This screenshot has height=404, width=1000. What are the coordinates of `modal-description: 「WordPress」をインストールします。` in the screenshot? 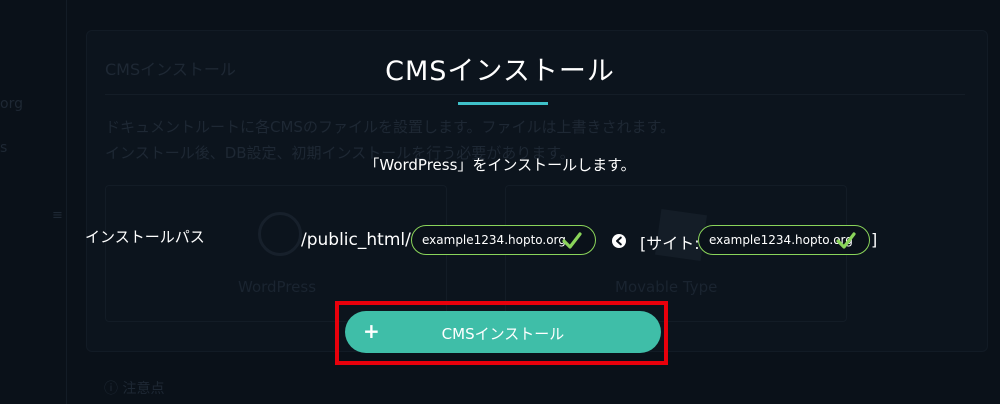 It's located at (500, 165).